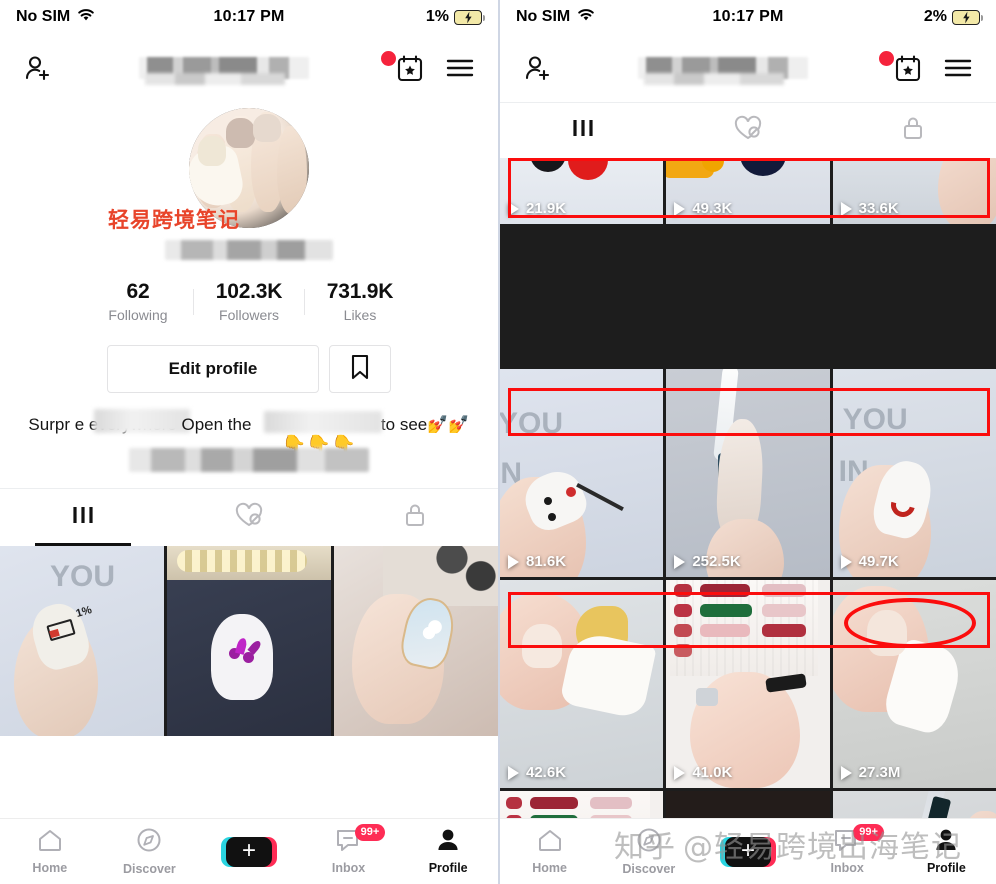  I want to click on bio-line-2-pre: Open the, so click(216, 424).